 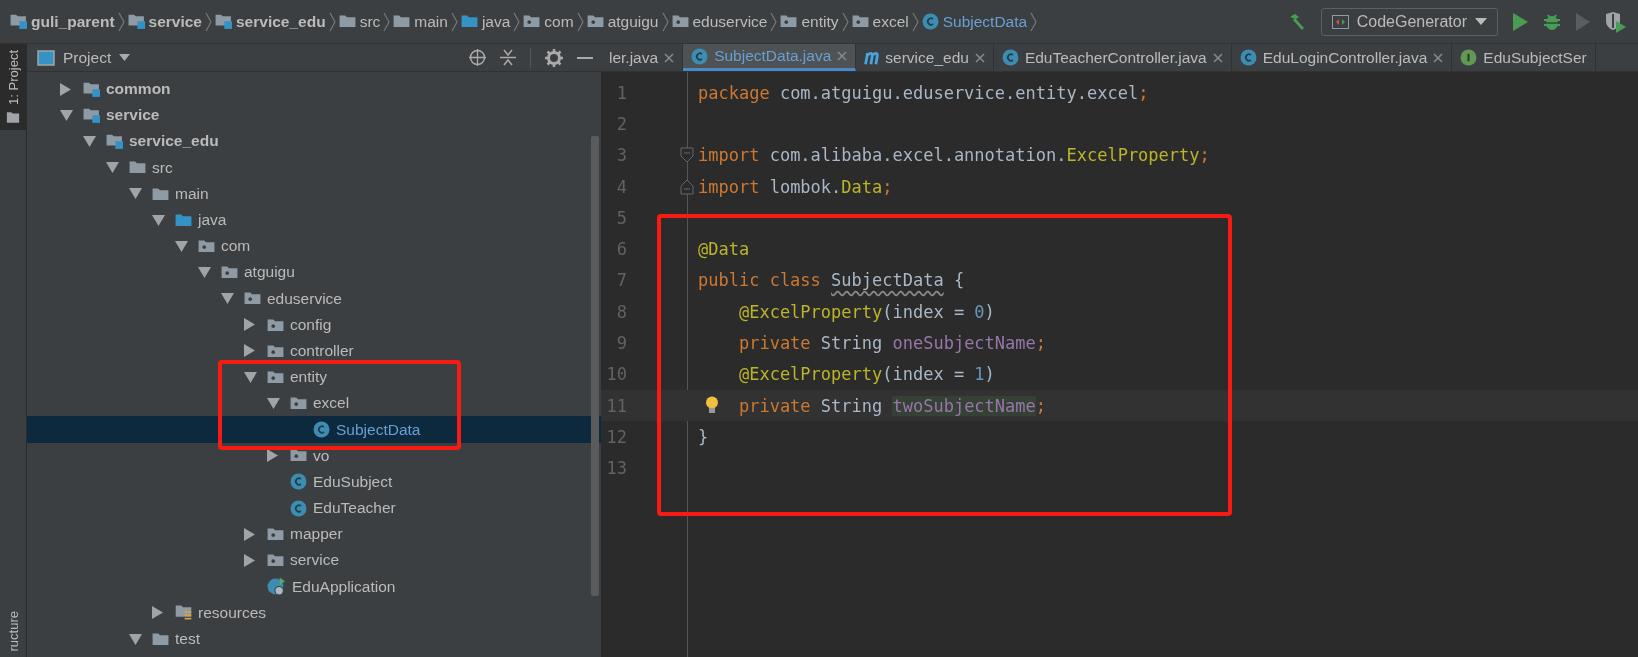 What do you see at coordinates (87, 57) in the screenshot?
I see `panel-title: Project` at bounding box center [87, 57].